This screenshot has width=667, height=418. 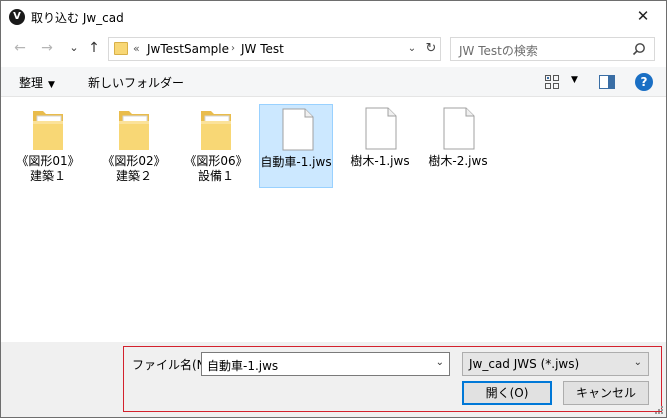 I want to click on file-item-jws: 樹木-2.jws, so click(x=458, y=146).